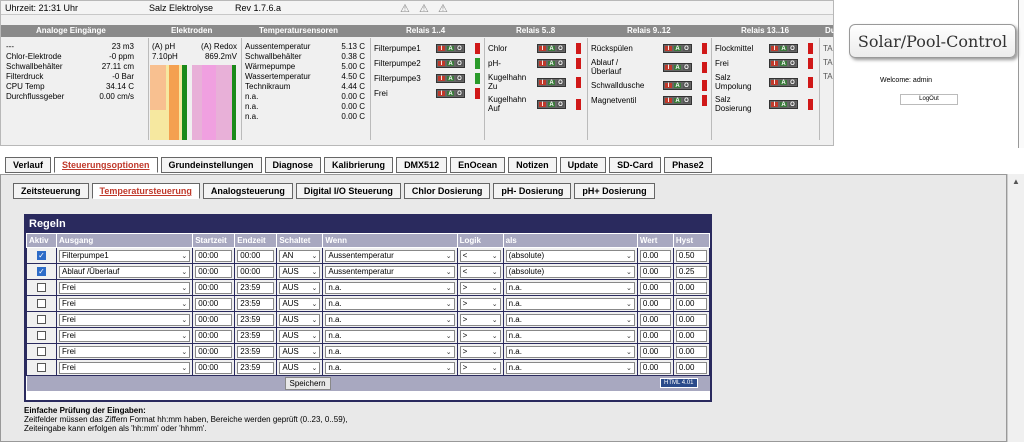 Image resolution: width=1024 pixels, height=442 pixels. I want to click on ausgang-select: Ablauf /Überlauf ⌄, so click(125, 271).